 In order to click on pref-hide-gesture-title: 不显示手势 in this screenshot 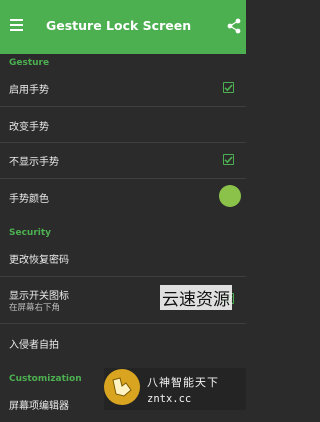, I will do `click(34, 162)`.